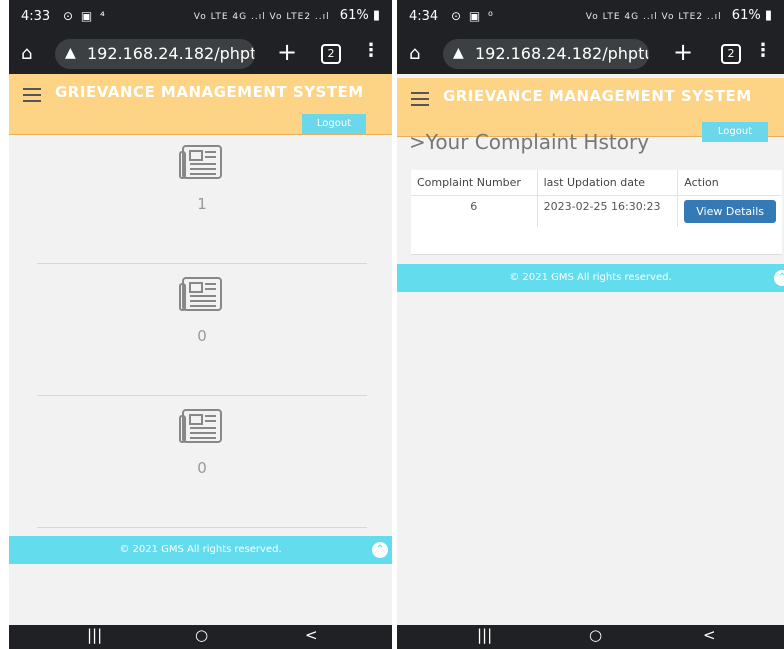  Describe the element at coordinates (85, 16) in the screenshot. I see `notification-icons: ⊙ ▣ ⁴` at that location.